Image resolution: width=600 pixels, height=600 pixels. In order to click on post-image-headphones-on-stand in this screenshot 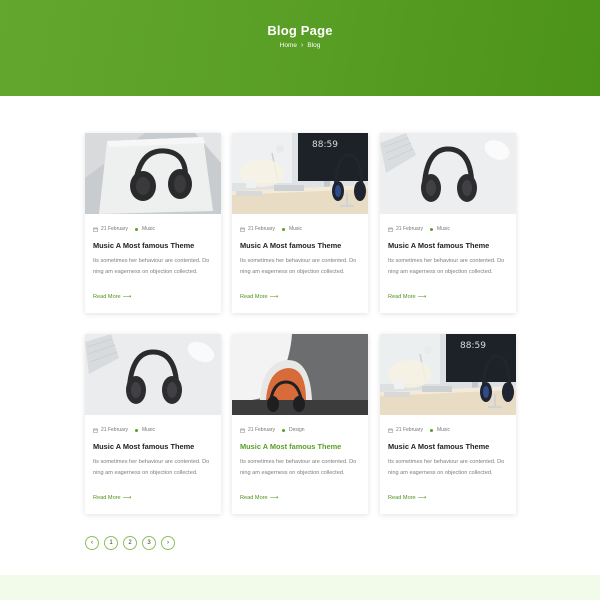, I will do `click(300, 374)`.